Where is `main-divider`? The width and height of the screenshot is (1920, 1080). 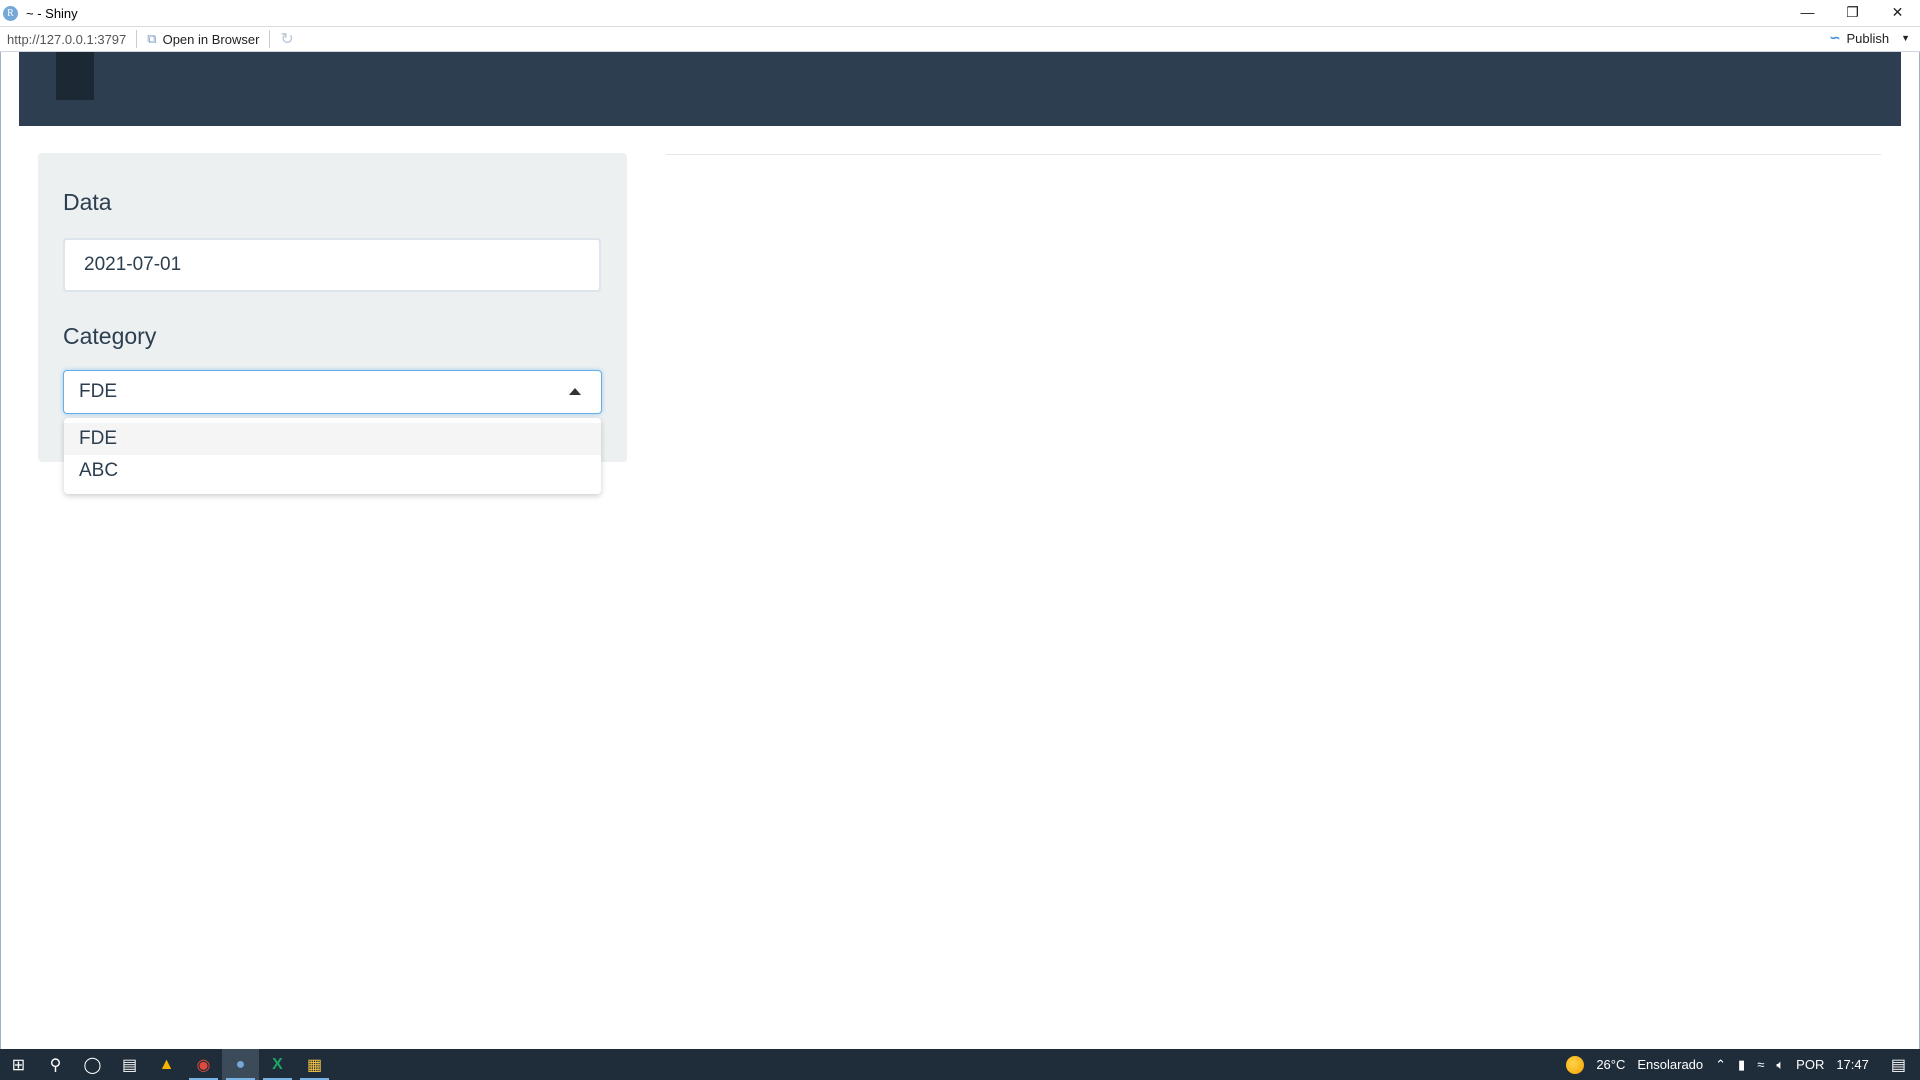 main-divider is located at coordinates (1273, 154).